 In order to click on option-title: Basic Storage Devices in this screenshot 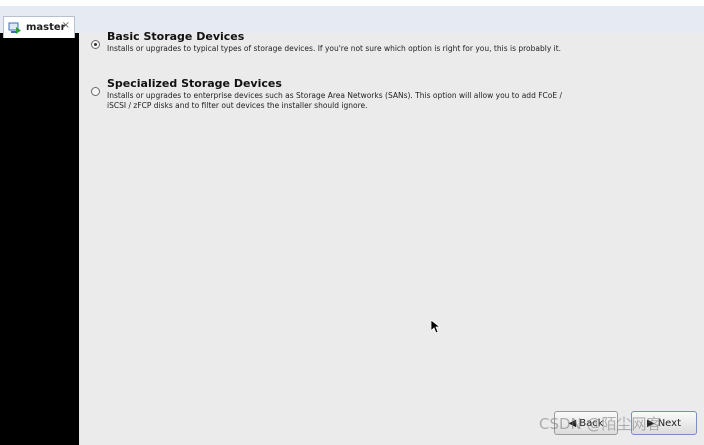, I will do `click(176, 36)`.